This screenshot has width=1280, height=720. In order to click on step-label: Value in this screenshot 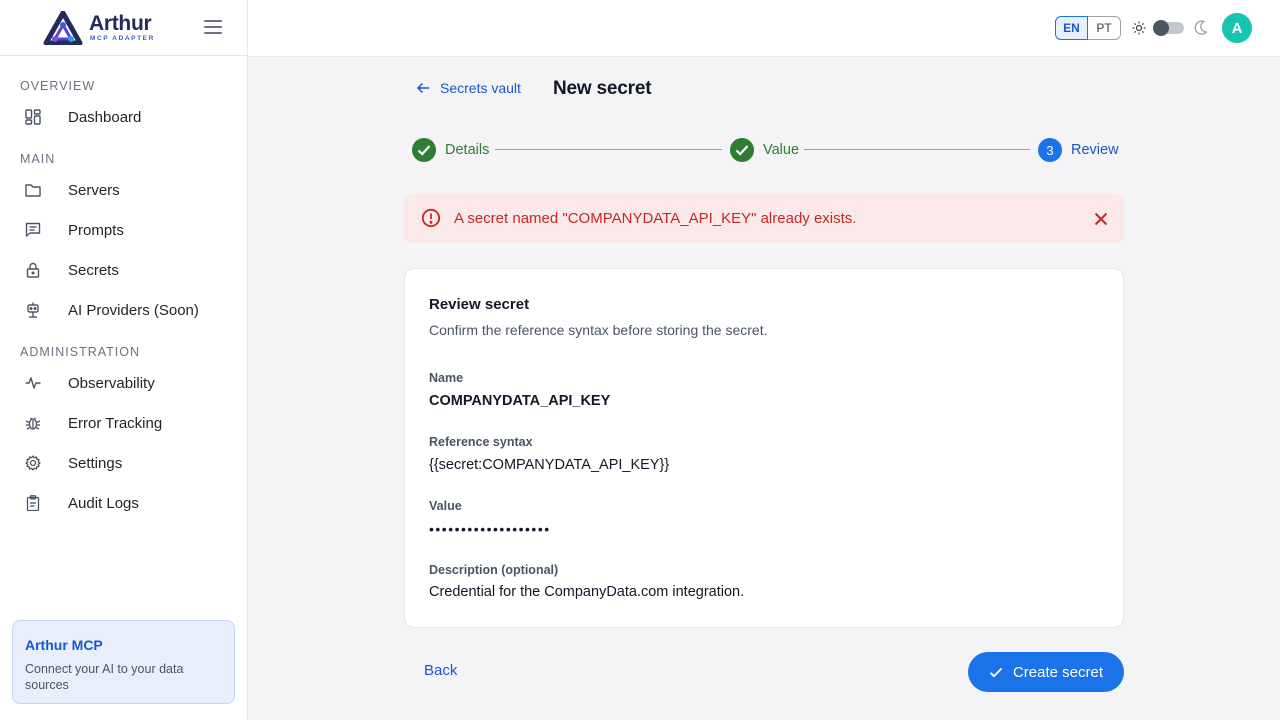, I will do `click(781, 150)`.